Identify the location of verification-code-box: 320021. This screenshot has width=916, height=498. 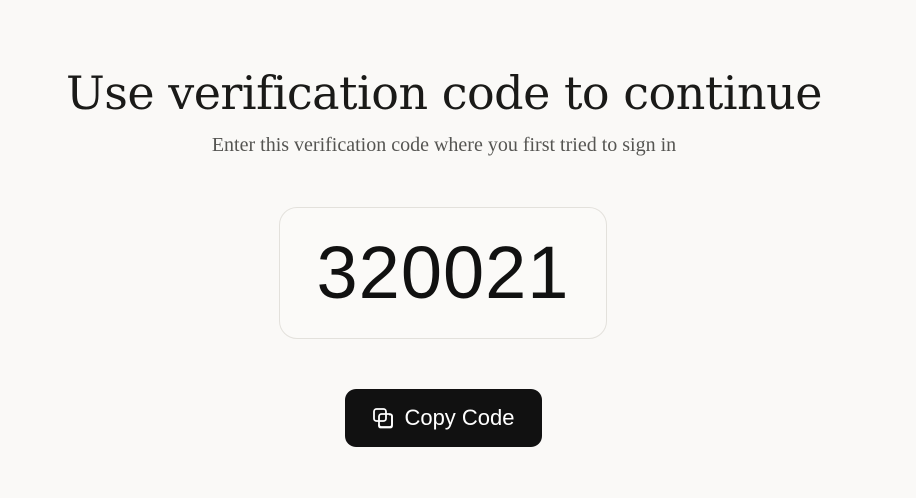
(443, 273).